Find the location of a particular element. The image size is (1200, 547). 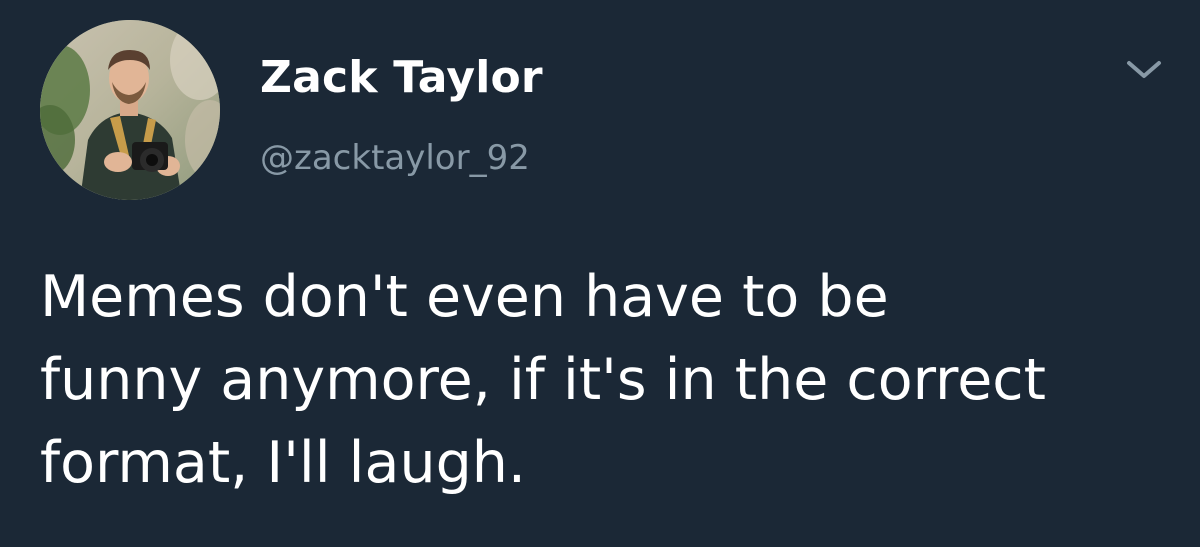

user-handle: @zacktaylor_92 is located at coordinates (395, 158).